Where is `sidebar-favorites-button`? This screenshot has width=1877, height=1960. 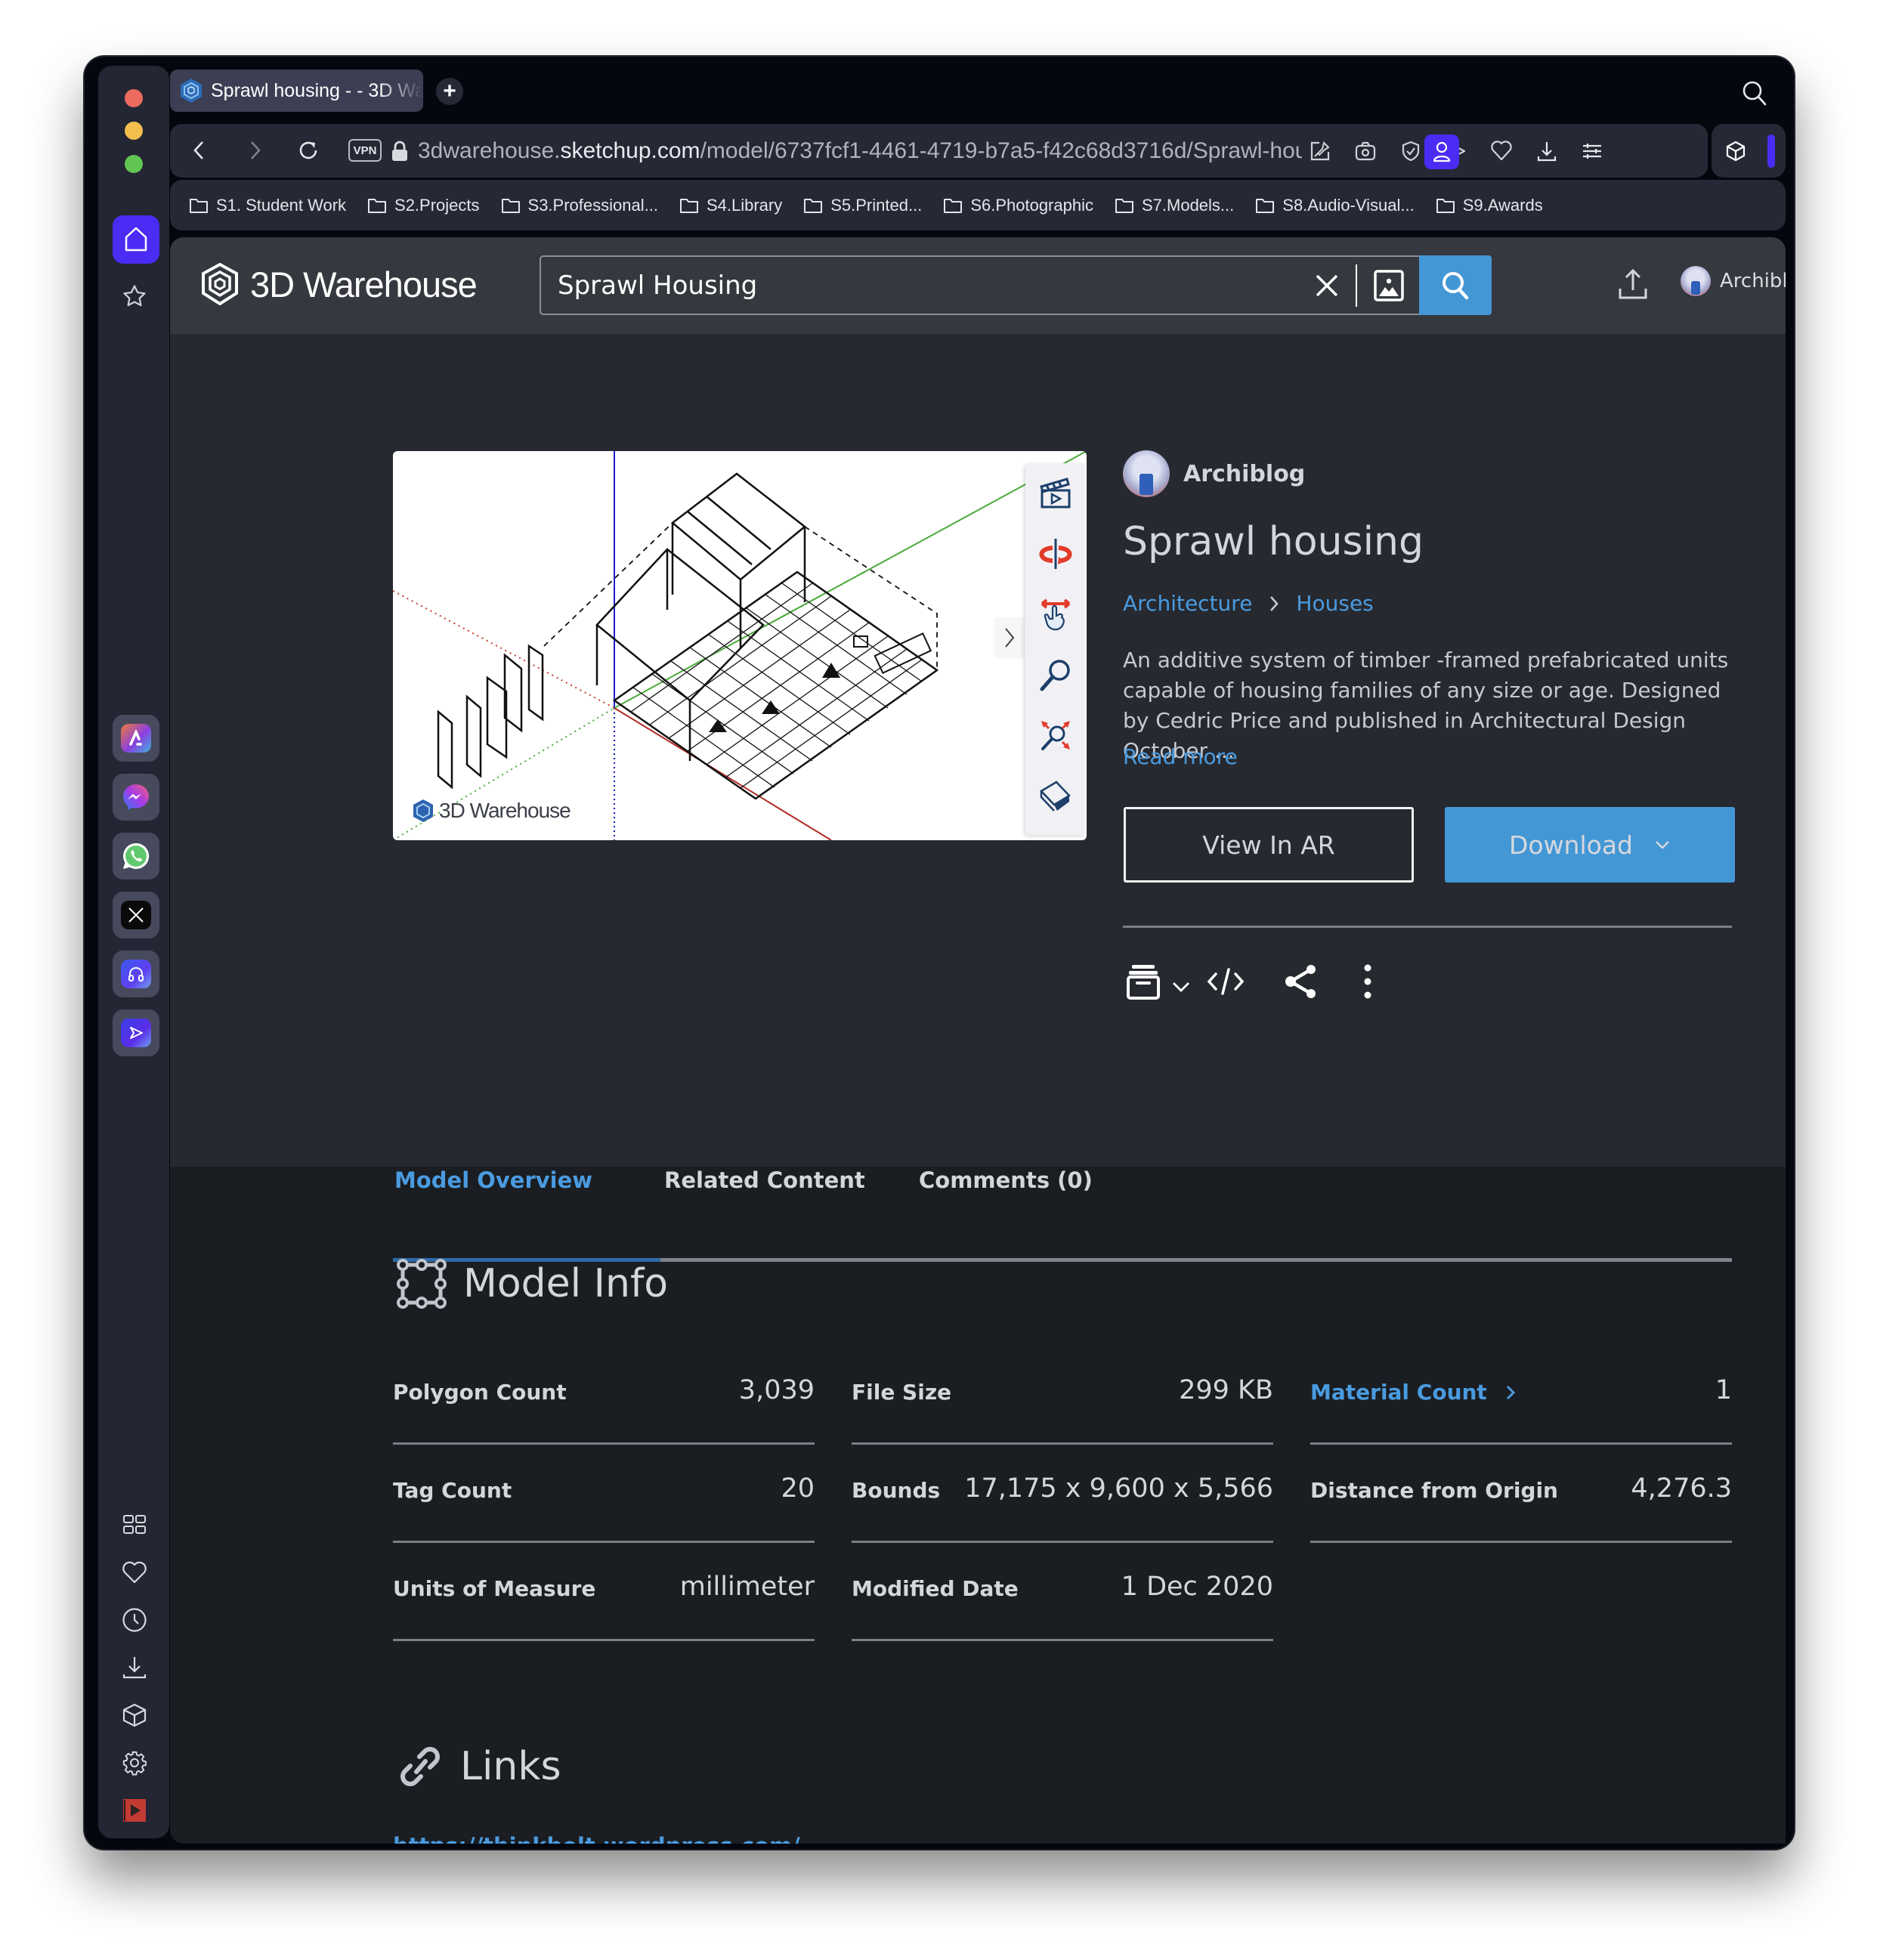
sidebar-favorites-button is located at coordinates (135, 296).